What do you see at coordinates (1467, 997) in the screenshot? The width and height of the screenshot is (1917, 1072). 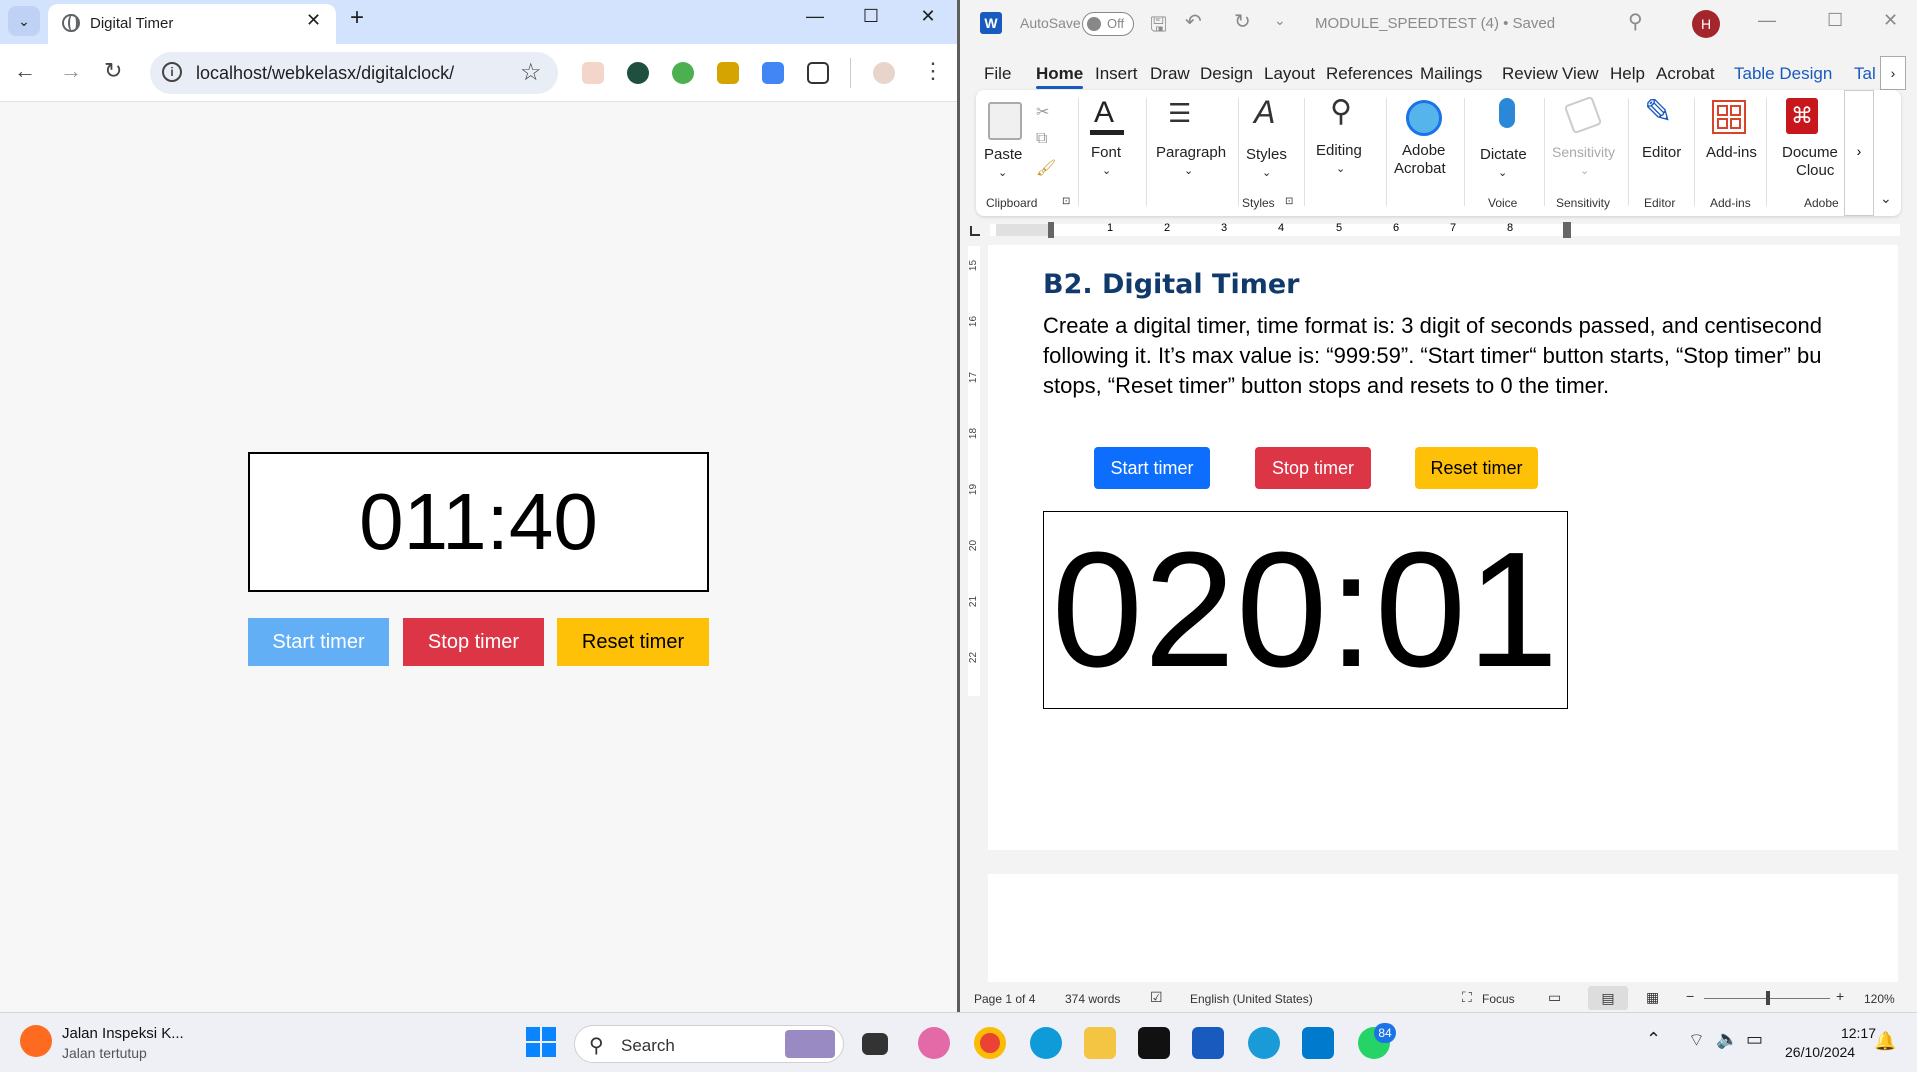 I see `focus-icon: ⛶` at bounding box center [1467, 997].